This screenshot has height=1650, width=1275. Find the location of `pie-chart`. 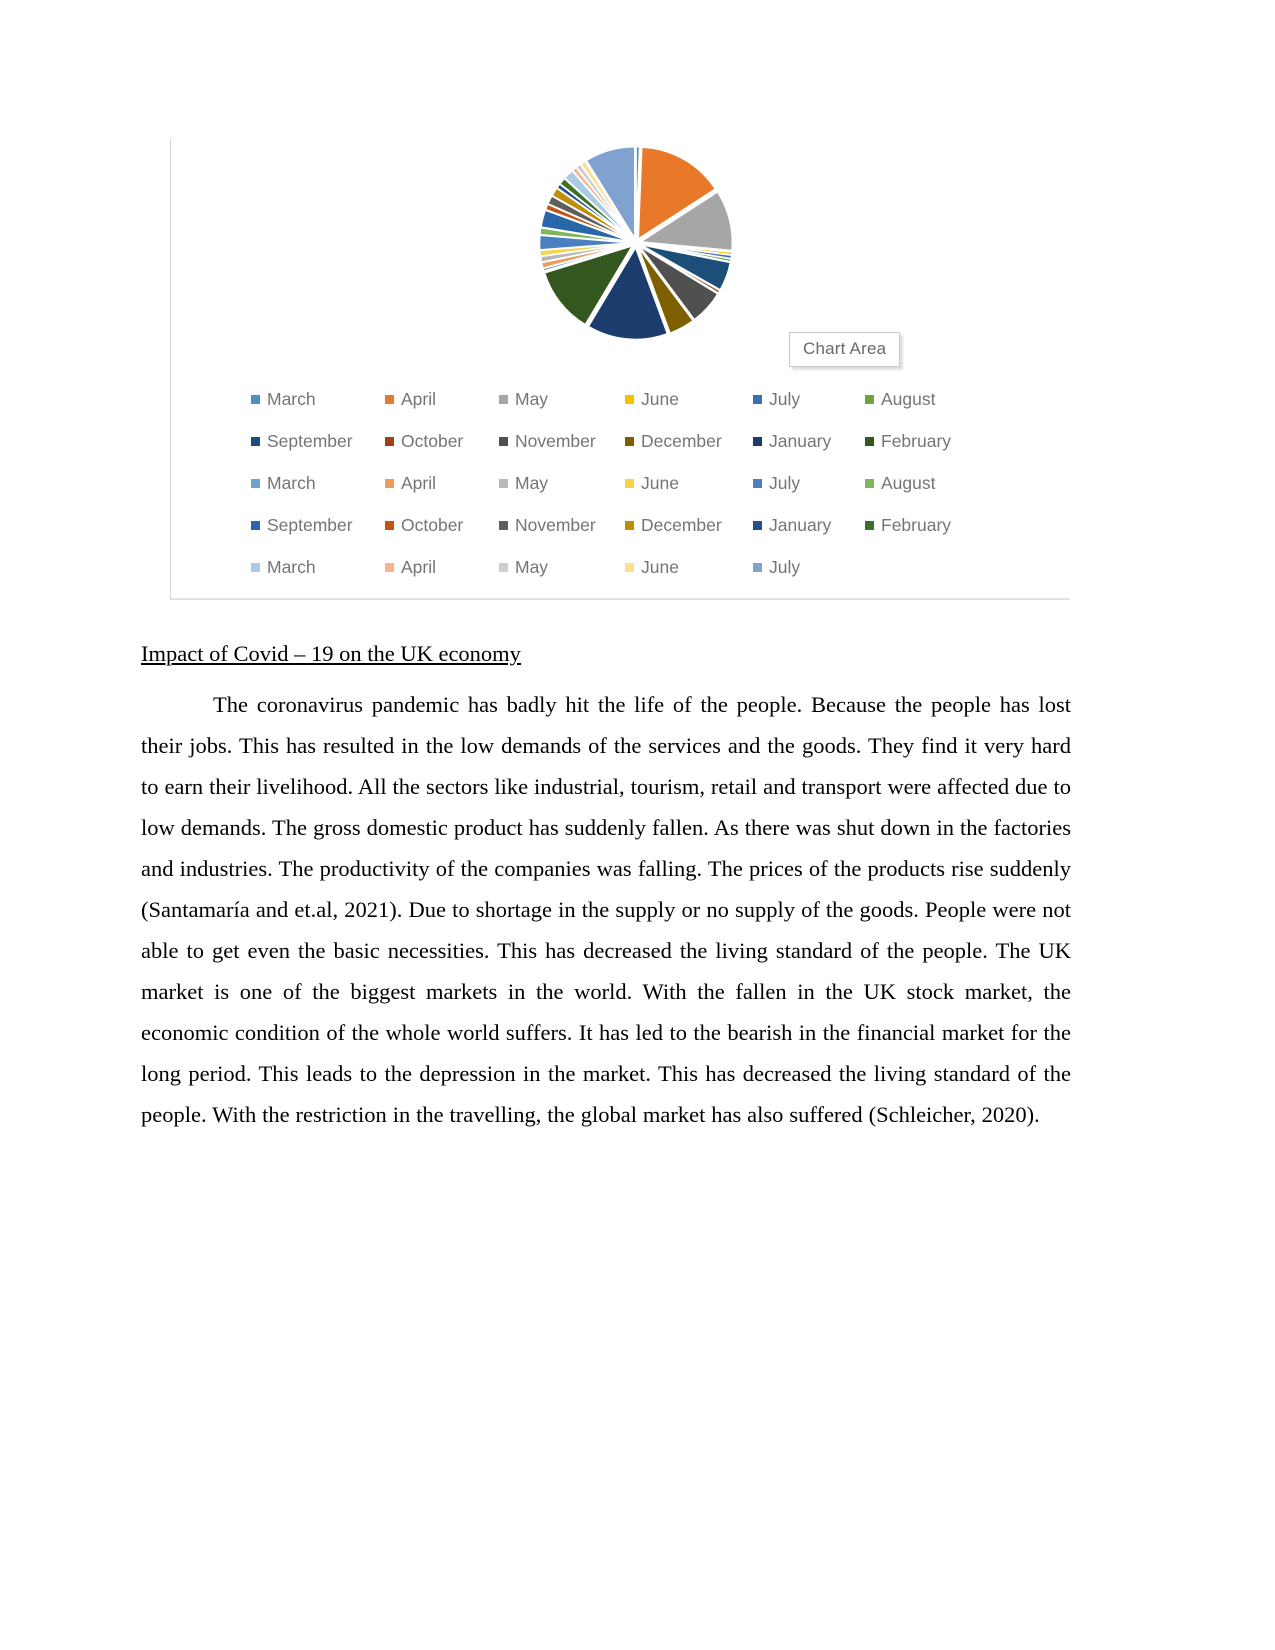

pie-chart is located at coordinates (636, 243).